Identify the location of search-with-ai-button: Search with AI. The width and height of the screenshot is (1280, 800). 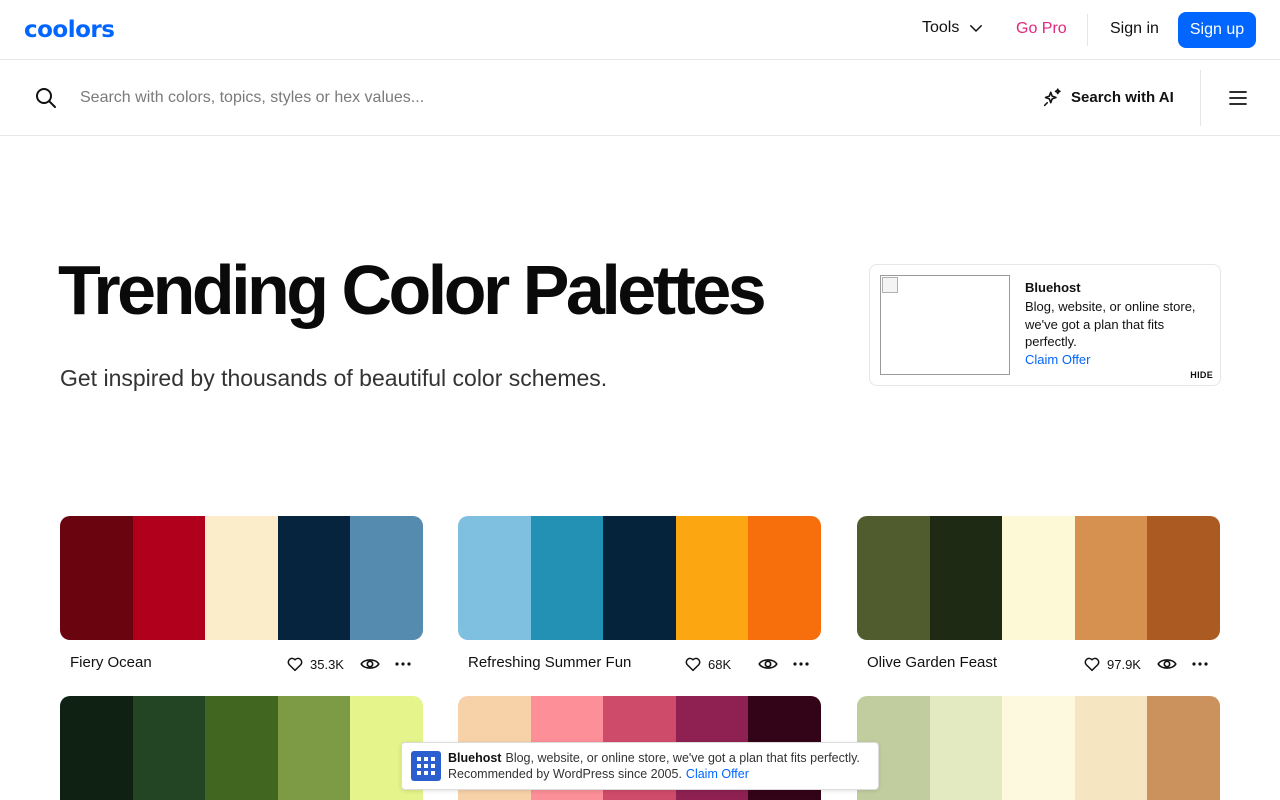
(1108, 97).